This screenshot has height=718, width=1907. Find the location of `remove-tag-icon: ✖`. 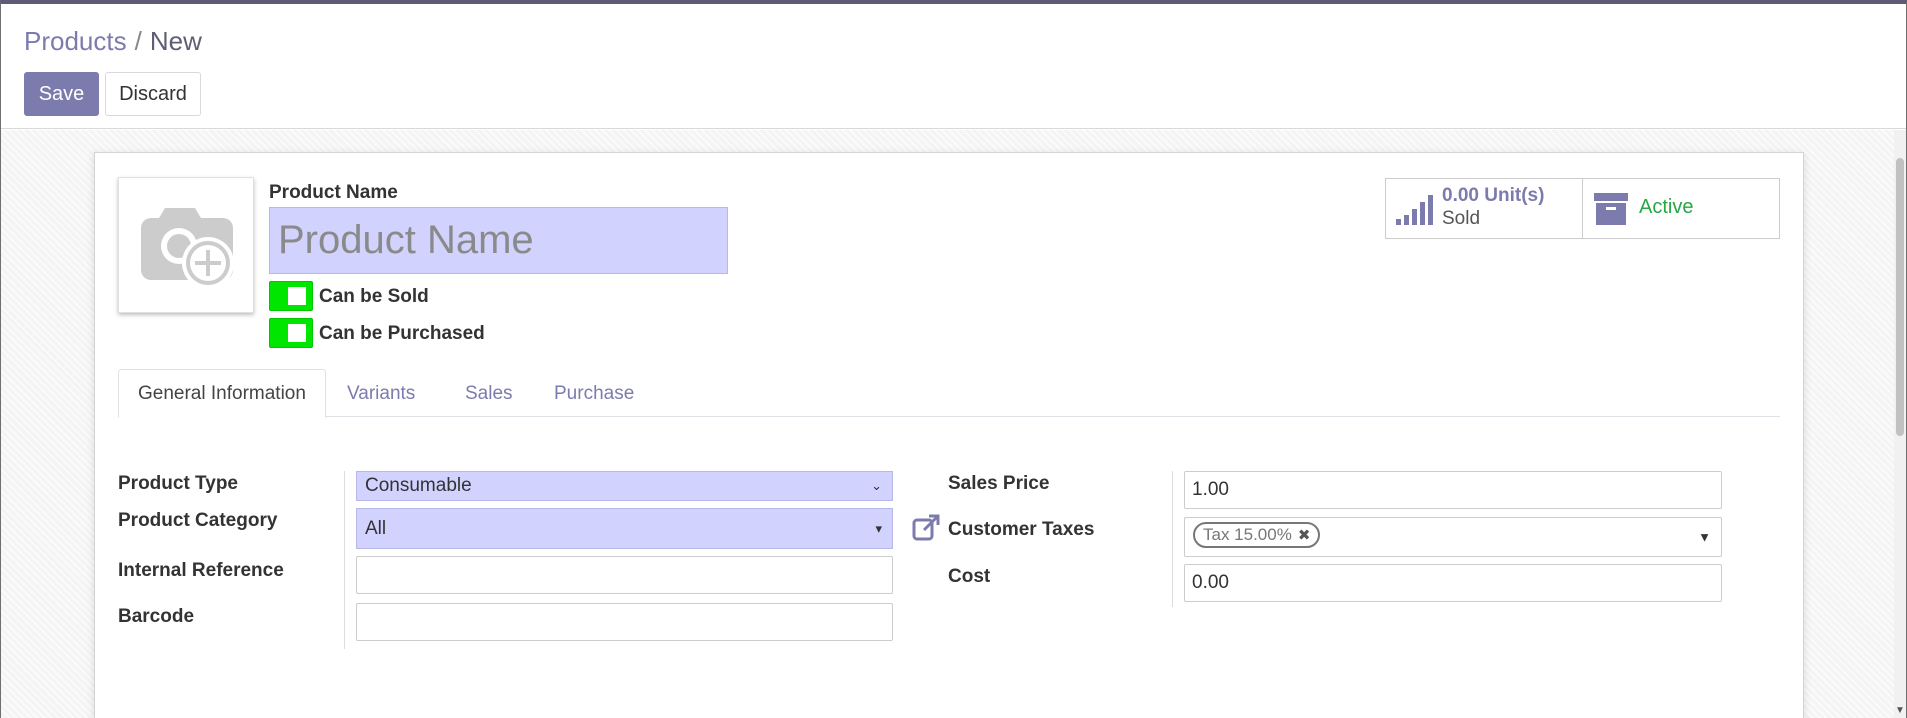

remove-tag-icon: ✖ is located at coordinates (1304, 535).